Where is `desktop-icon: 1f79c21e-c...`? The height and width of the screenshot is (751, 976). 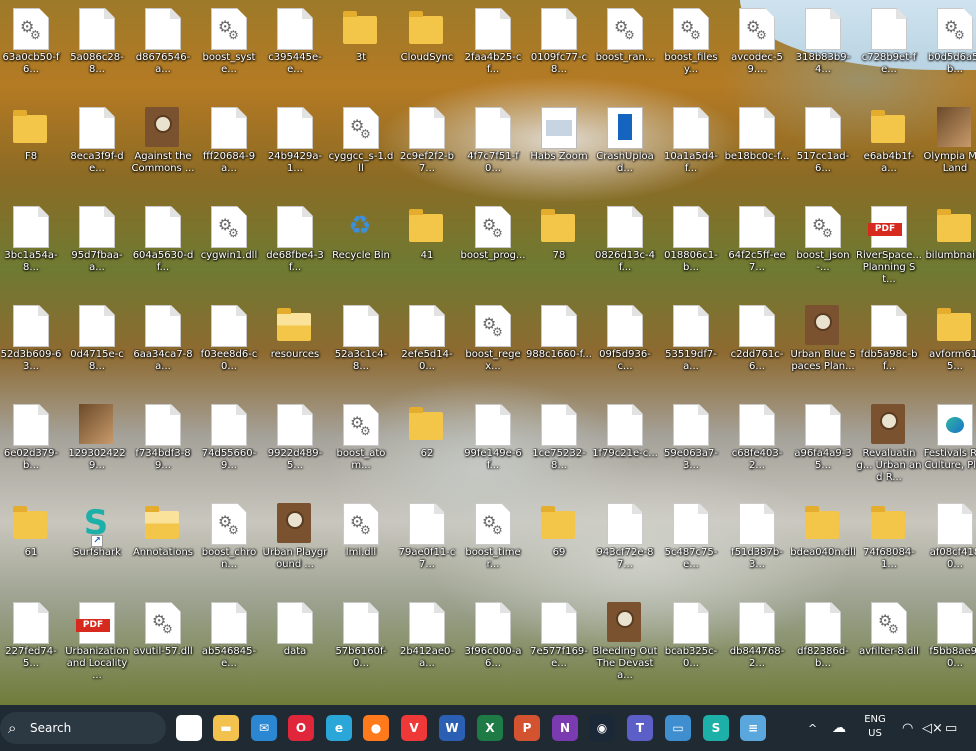 desktop-icon: 1f79c21e-c... is located at coordinates (625, 446).